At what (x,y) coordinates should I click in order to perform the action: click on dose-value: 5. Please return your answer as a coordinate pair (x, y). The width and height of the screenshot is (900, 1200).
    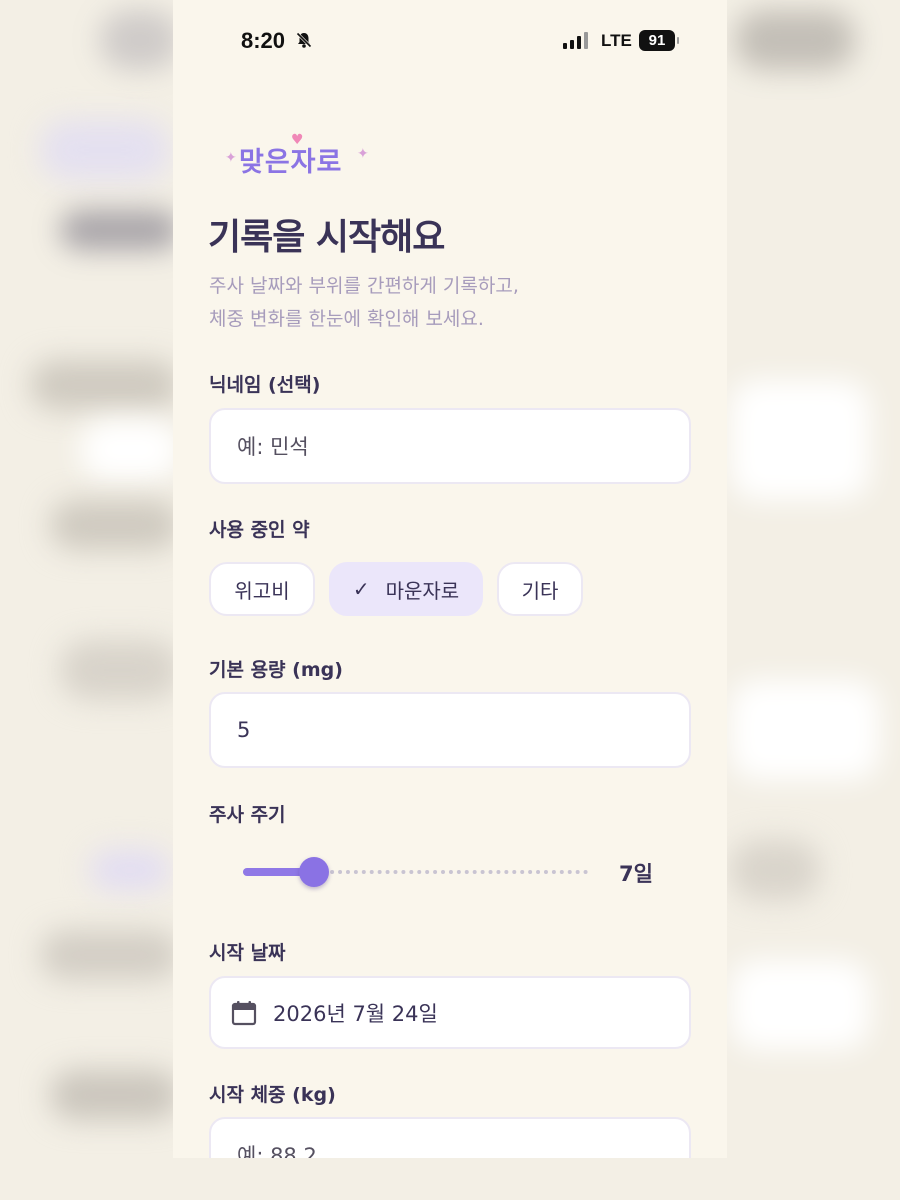
    Looking at the image, I should click on (244, 730).